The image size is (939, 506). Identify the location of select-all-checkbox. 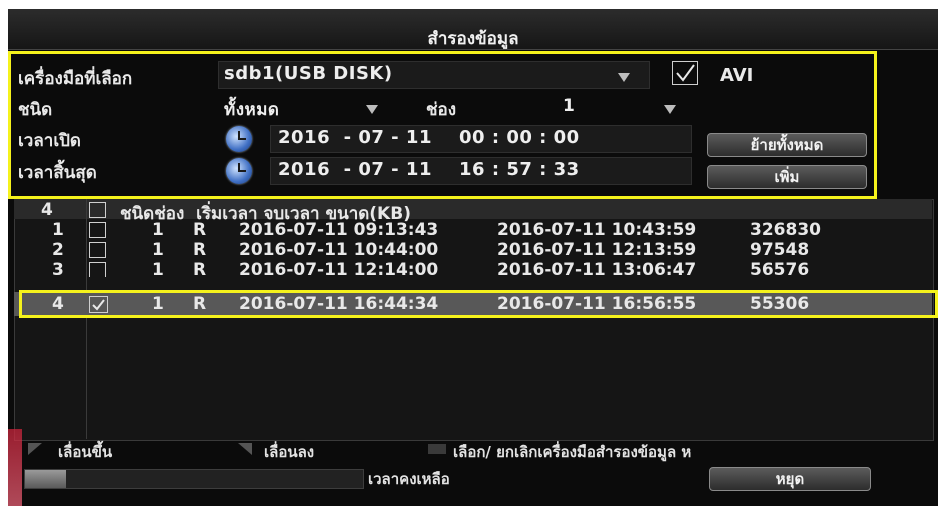
(97, 210).